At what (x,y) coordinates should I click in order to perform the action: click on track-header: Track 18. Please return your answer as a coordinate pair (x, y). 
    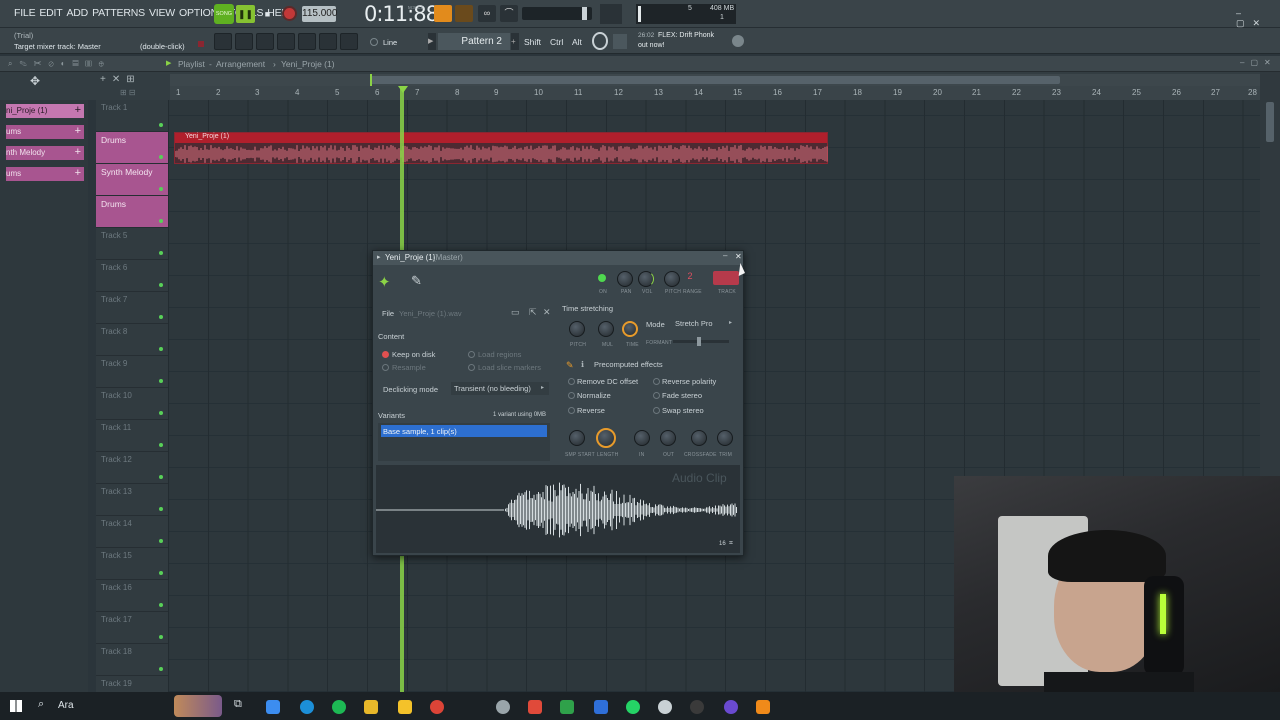
    Looking at the image, I should click on (132, 660).